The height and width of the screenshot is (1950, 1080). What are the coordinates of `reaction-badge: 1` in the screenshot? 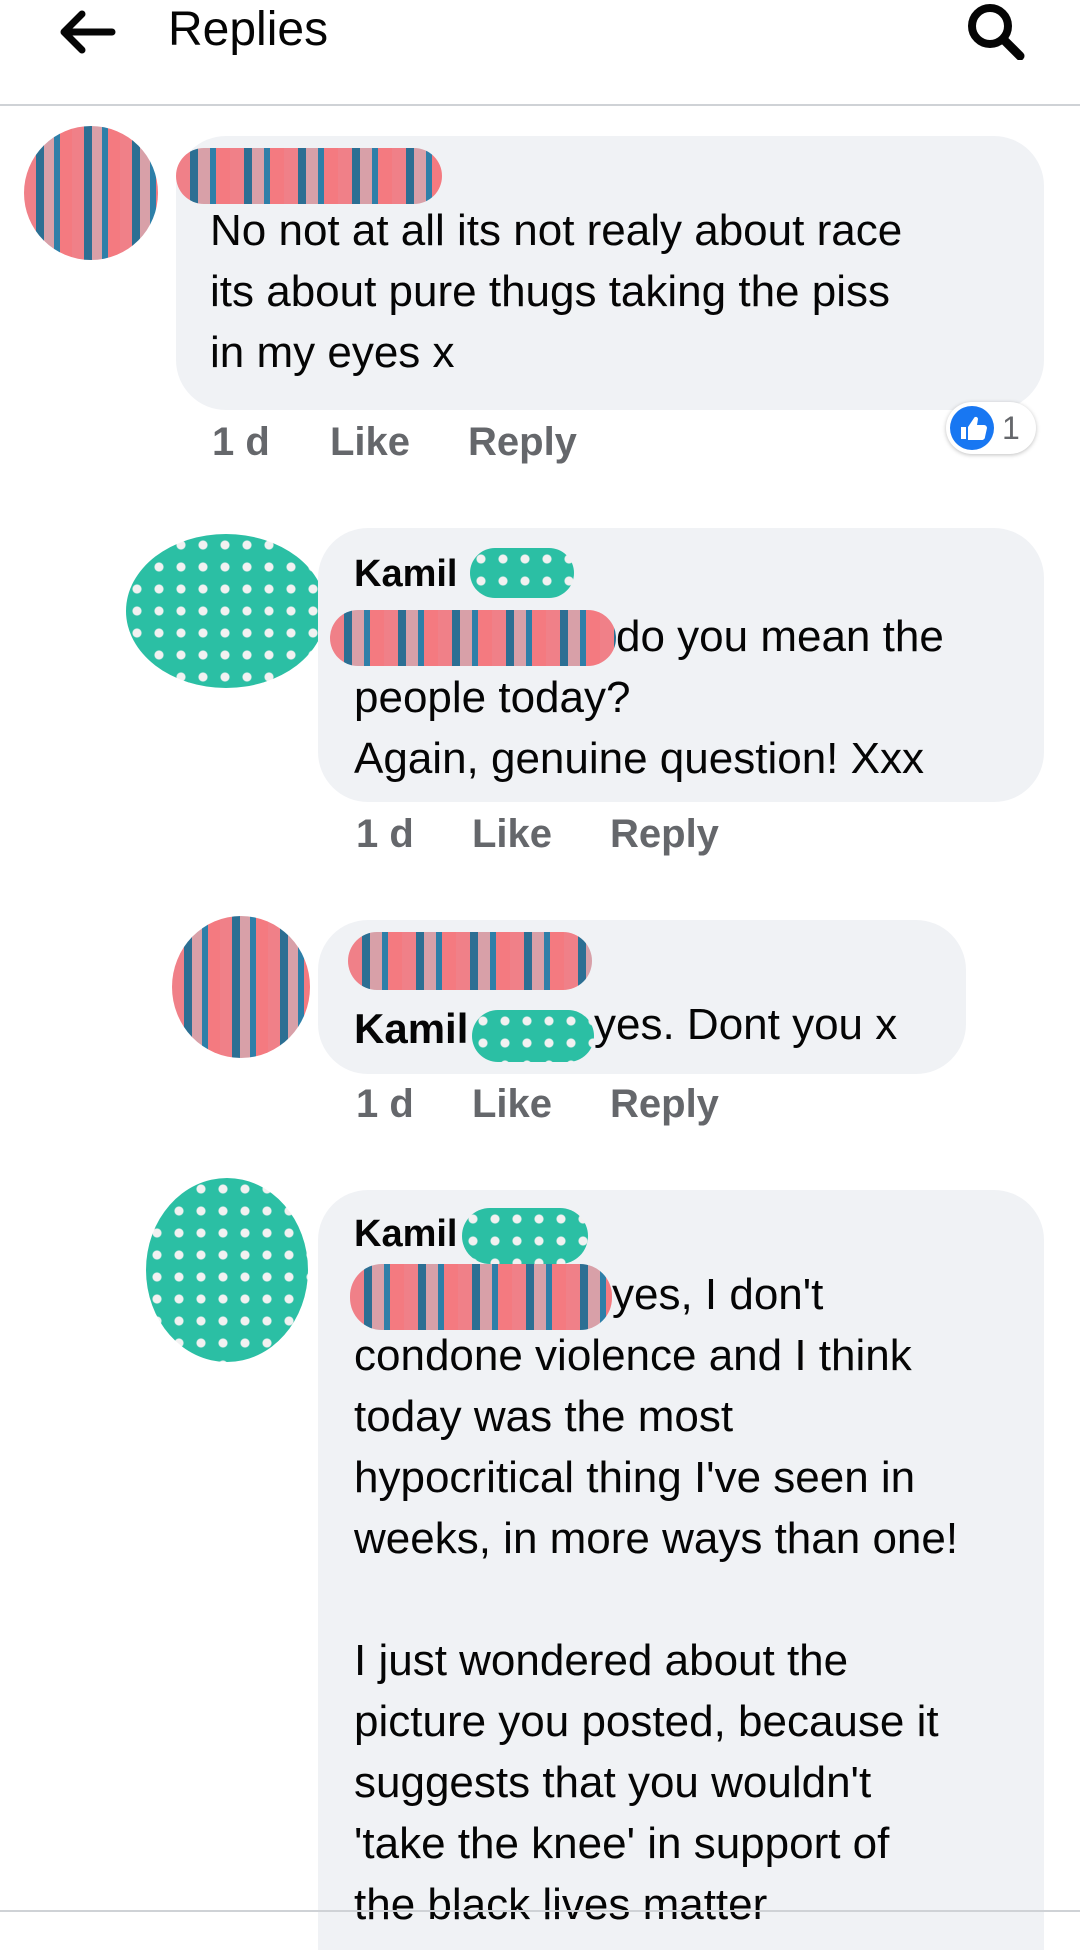 It's located at (991, 428).